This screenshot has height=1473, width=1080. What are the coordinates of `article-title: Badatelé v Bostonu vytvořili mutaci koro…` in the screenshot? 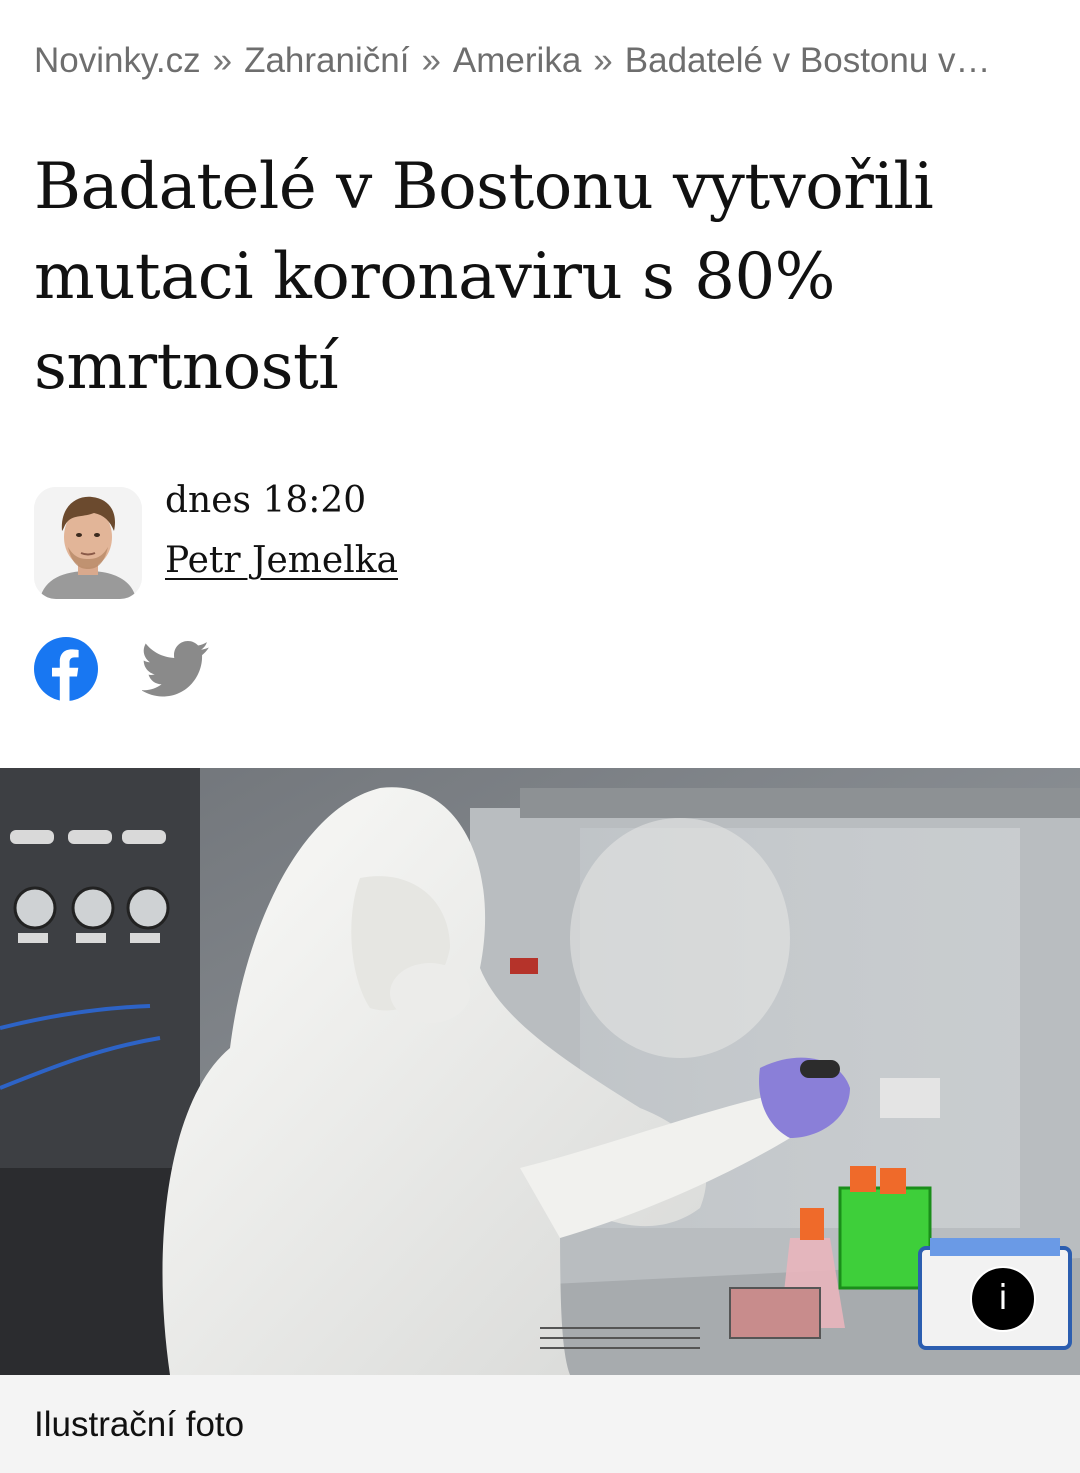 It's located at (484, 277).